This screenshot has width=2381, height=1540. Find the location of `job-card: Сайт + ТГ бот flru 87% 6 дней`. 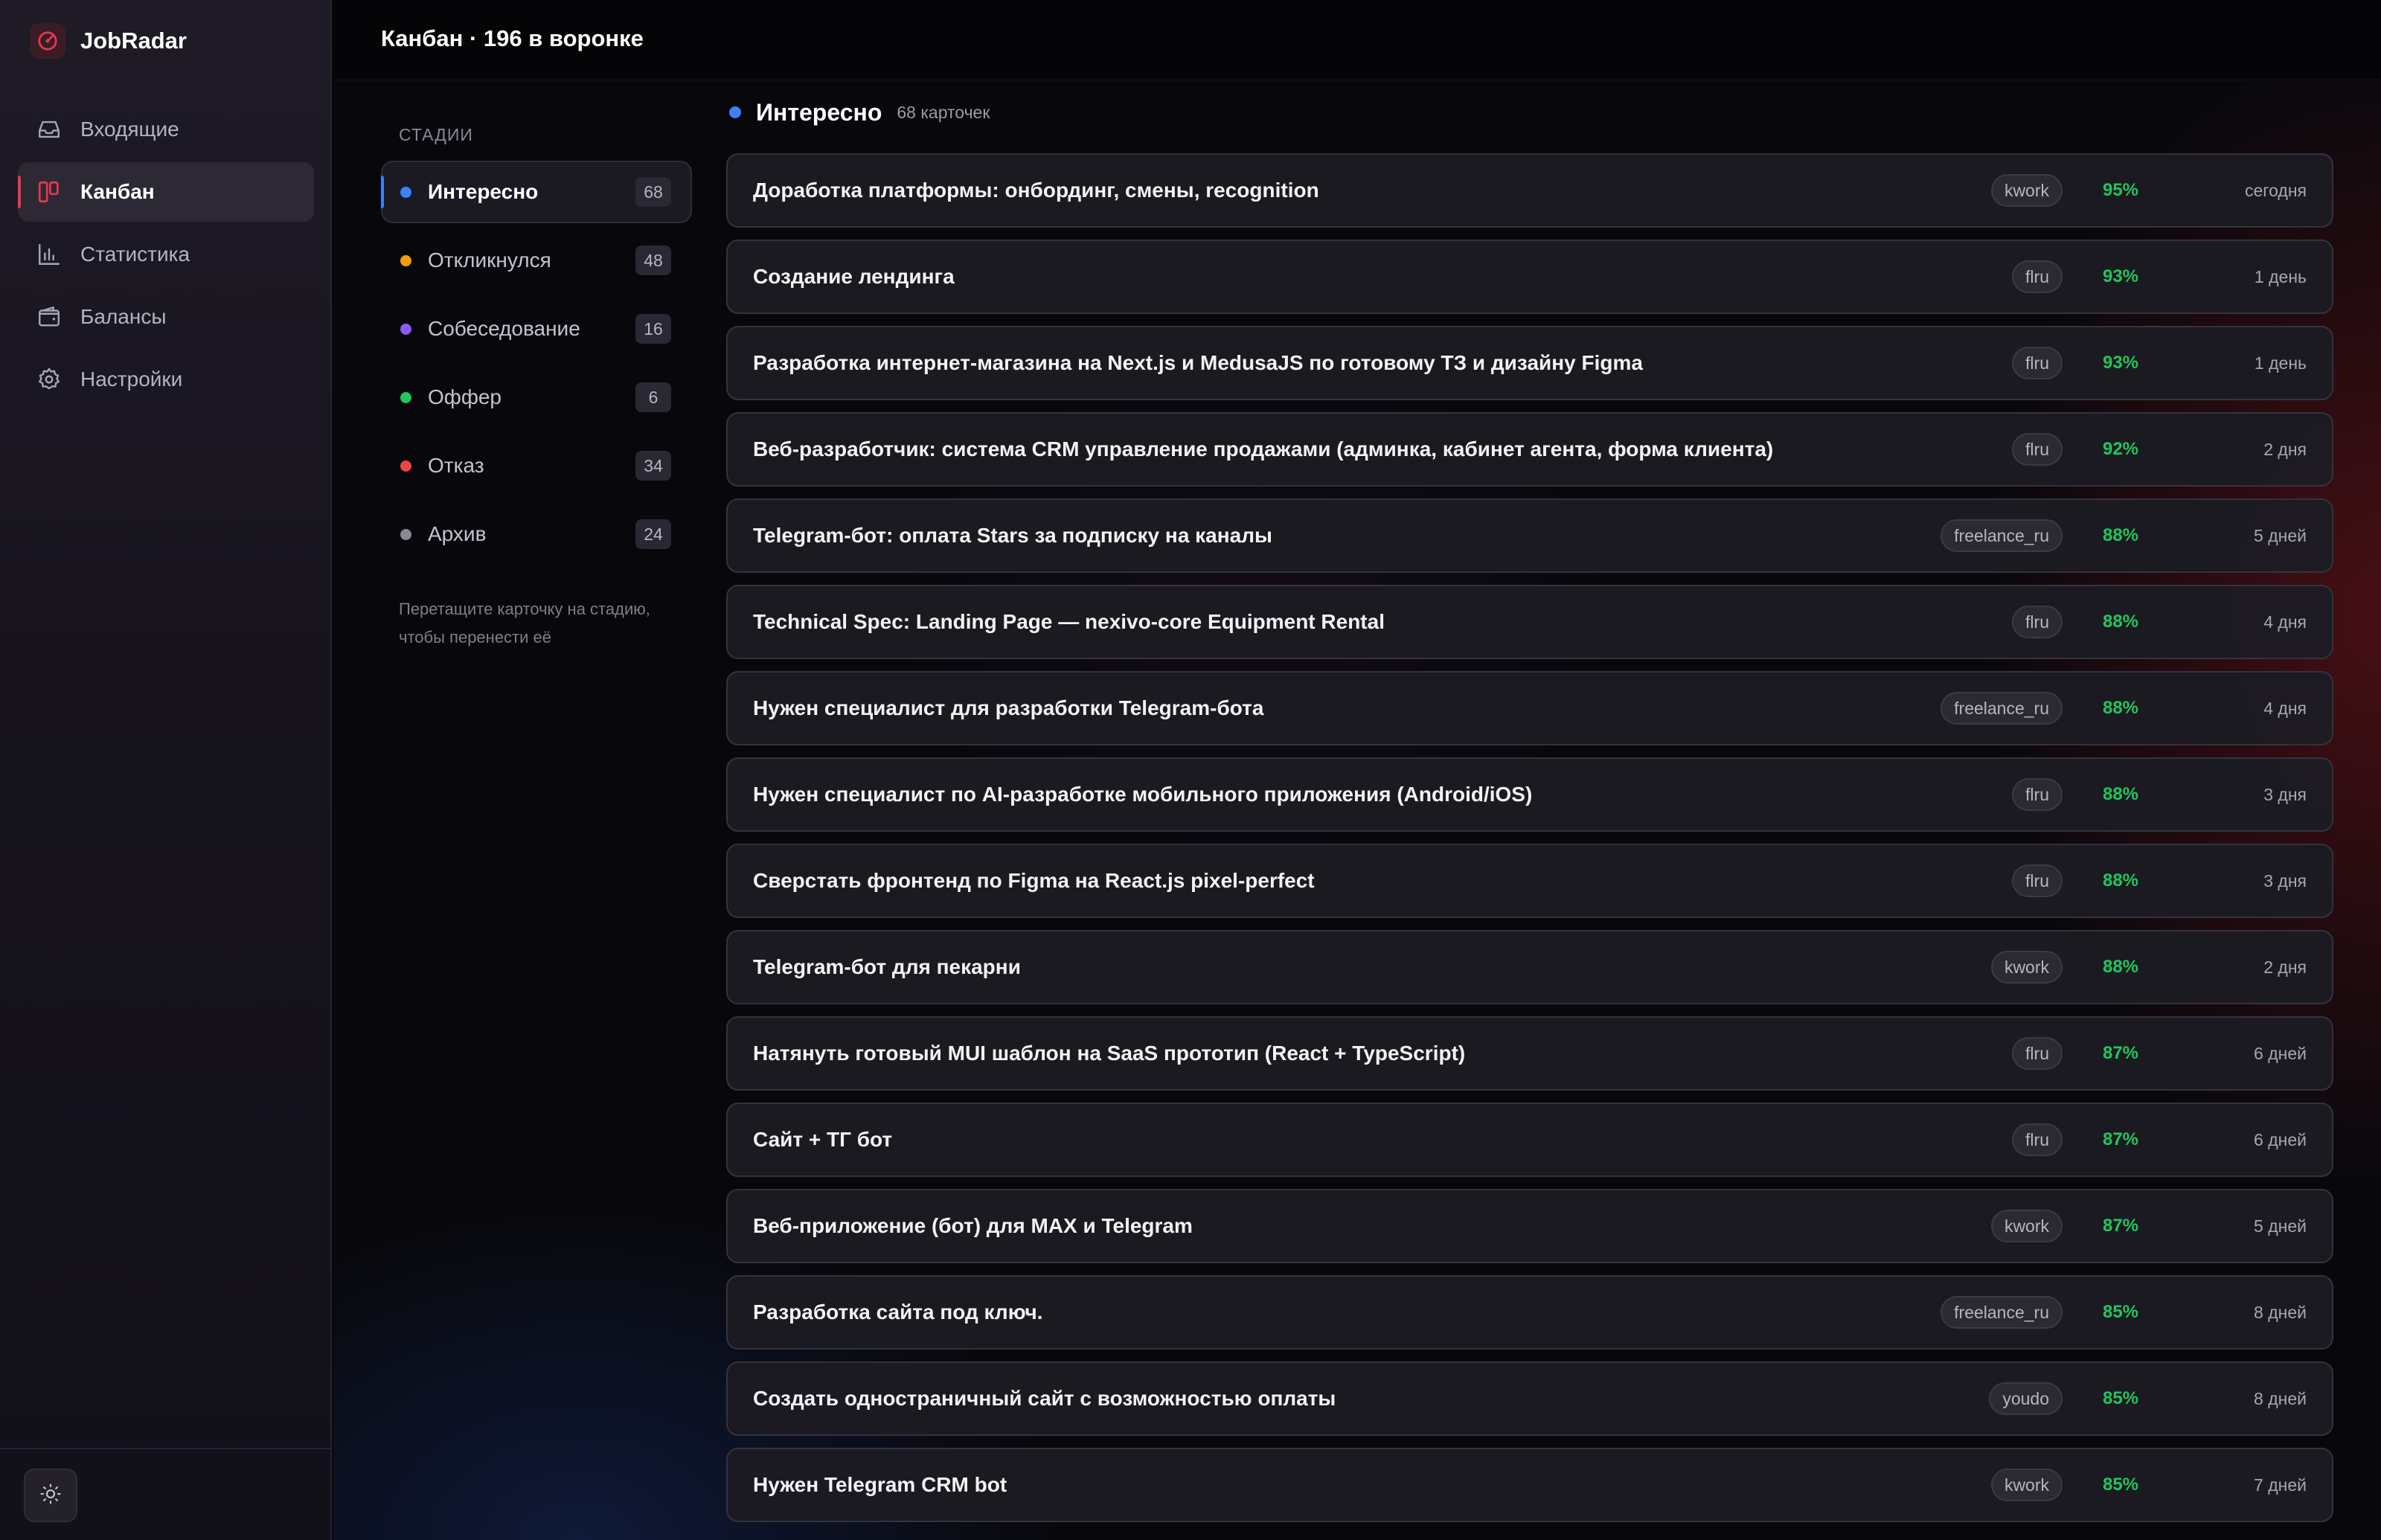

job-card: Сайт + ТГ бот flru 87% 6 дней is located at coordinates (1529, 1140).